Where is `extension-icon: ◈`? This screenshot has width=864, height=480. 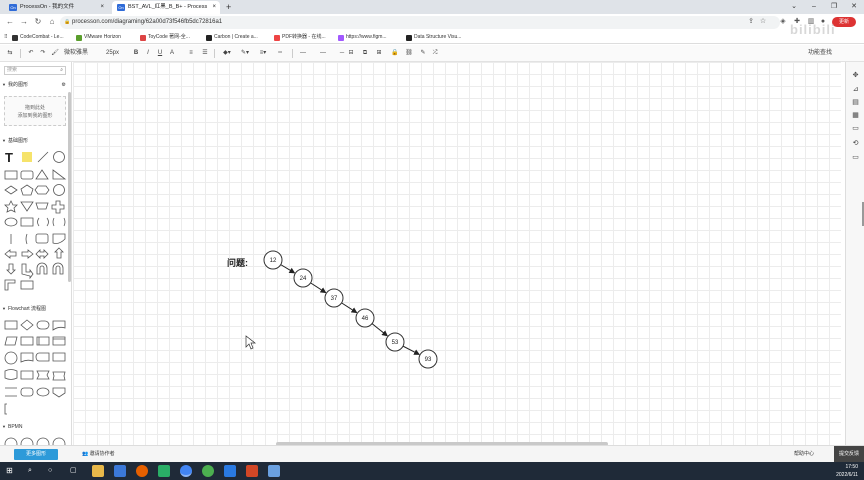
extension-icon: ◈ is located at coordinates (783, 22).